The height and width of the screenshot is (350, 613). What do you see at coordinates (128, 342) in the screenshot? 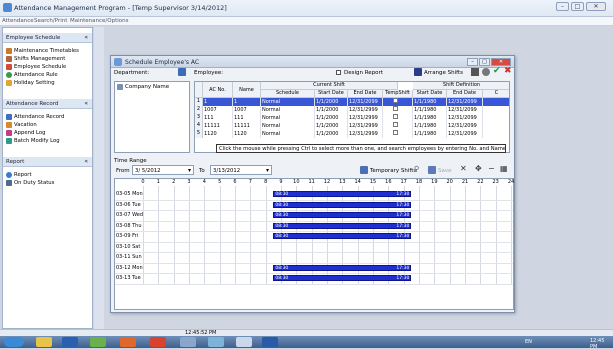
I see `office-taskbar-icon` at bounding box center [128, 342].